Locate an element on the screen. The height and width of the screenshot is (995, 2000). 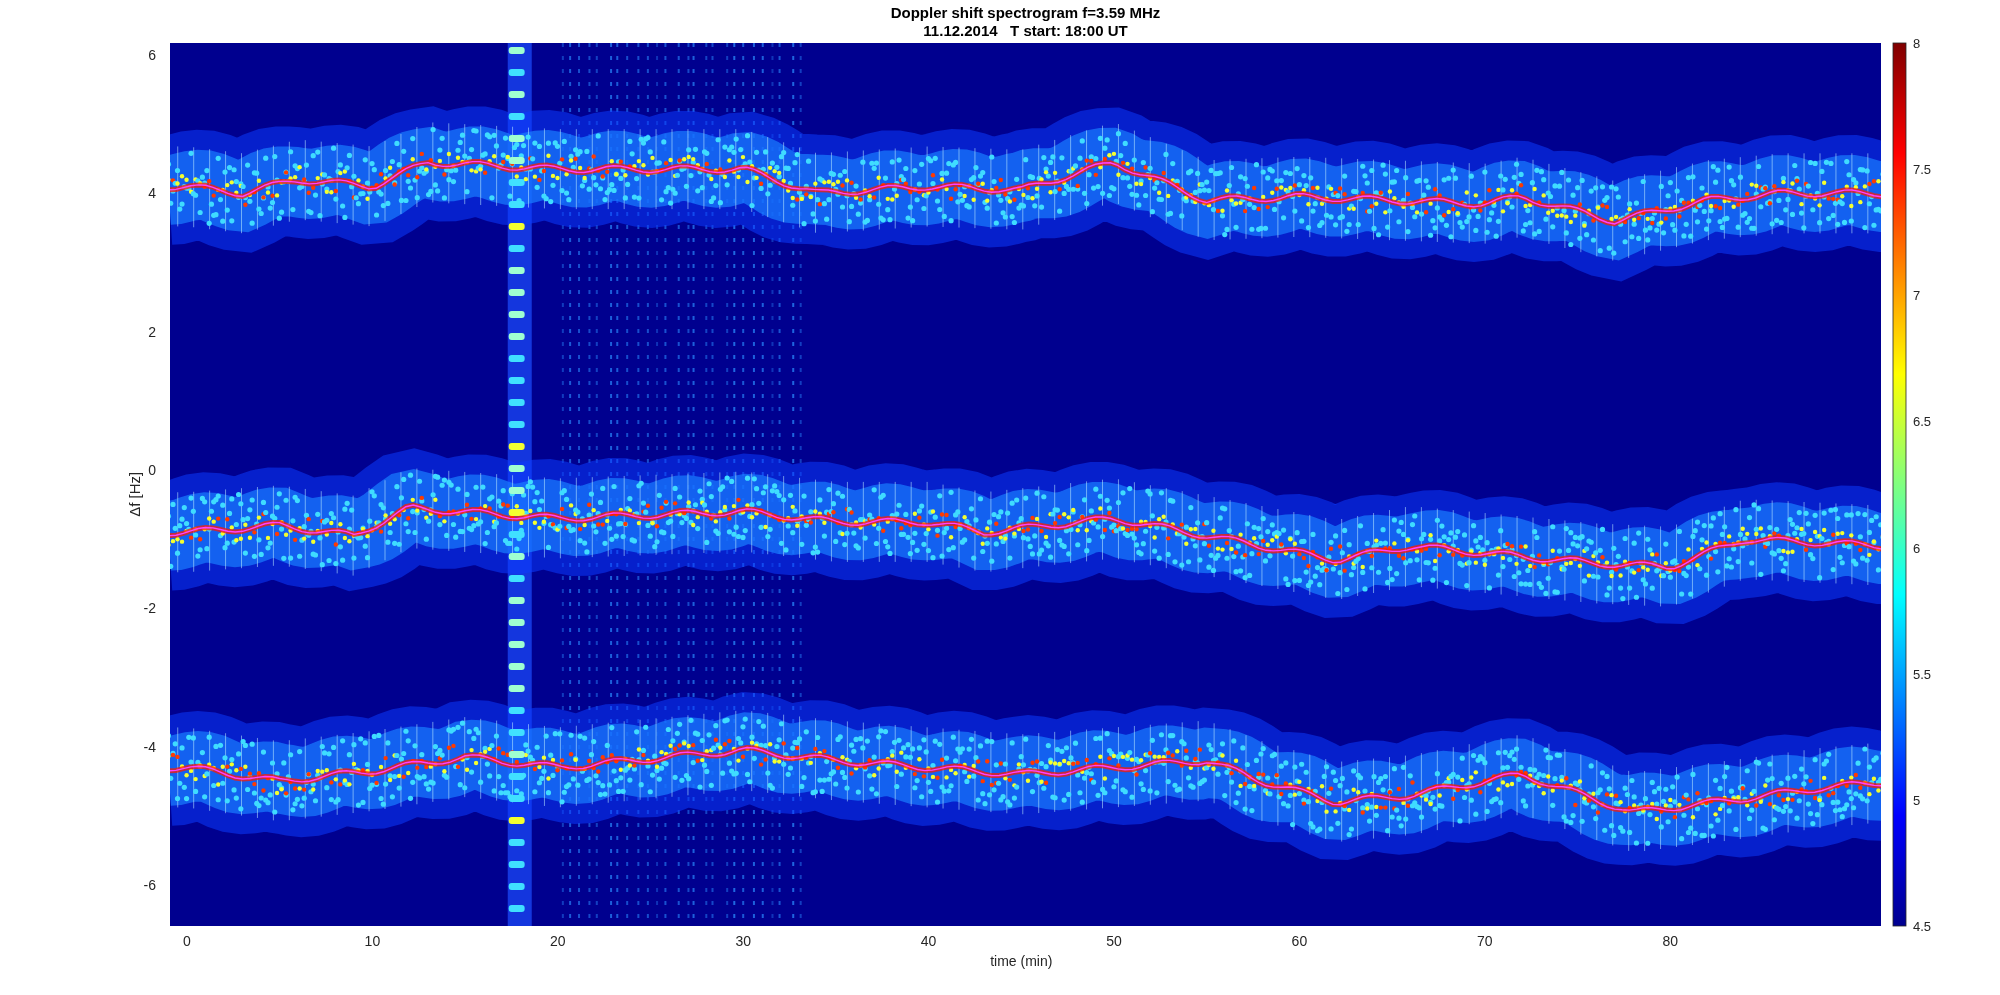
x-tick-label: 0 is located at coordinates (187, 941).